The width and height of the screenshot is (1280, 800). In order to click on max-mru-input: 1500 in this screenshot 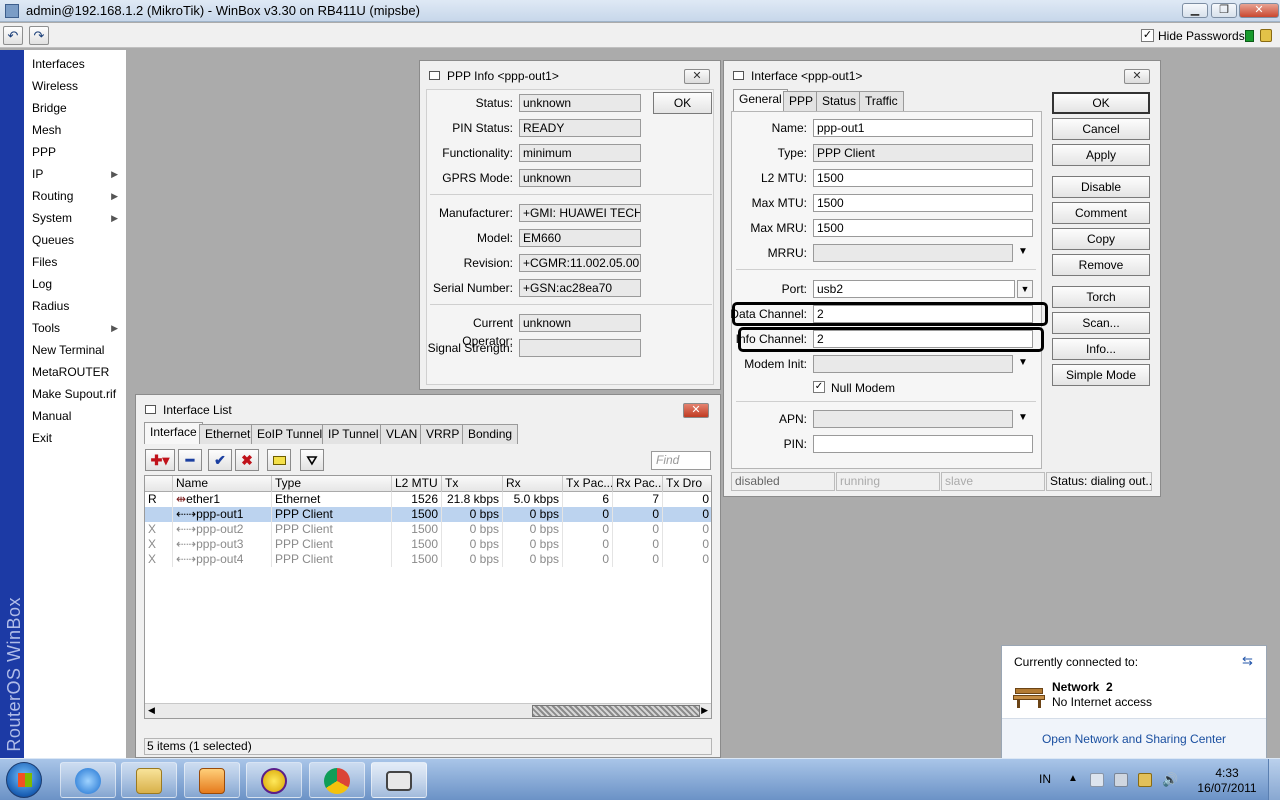, I will do `click(923, 228)`.